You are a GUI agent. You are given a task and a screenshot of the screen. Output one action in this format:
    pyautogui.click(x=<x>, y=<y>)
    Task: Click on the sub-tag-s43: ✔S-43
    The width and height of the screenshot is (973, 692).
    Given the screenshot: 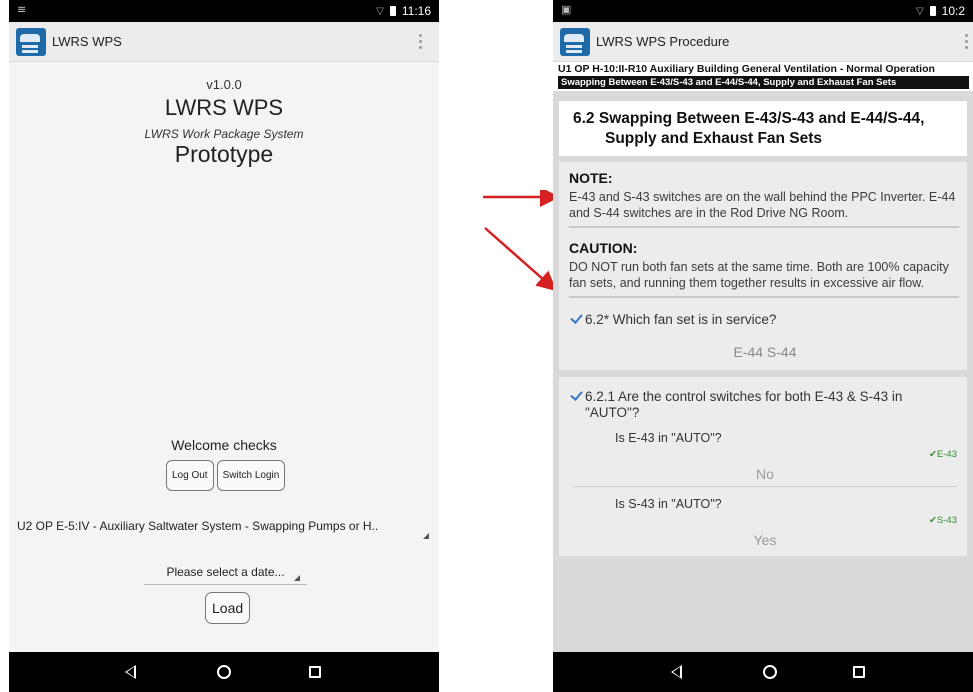 What is the action you would take?
    pyautogui.click(x=942, y=520)
    